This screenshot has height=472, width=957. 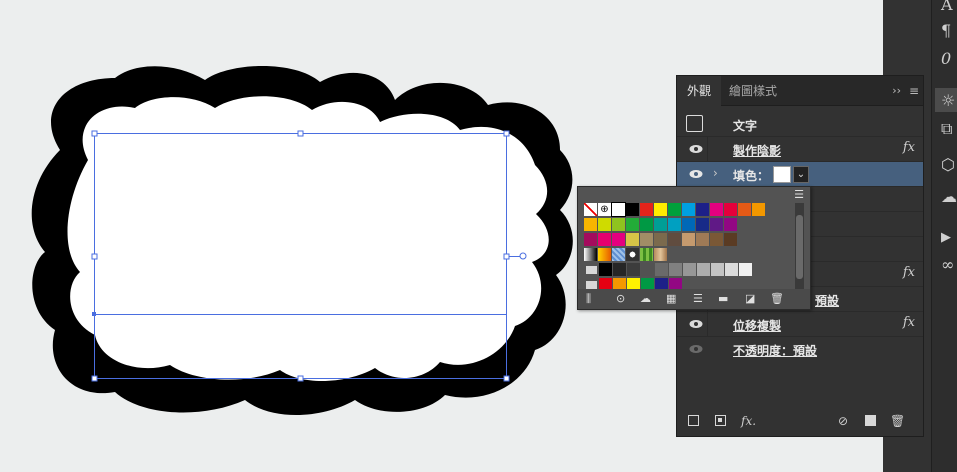 I want to click on opentype-panel-icon: 0, so click(x=949, y=59).